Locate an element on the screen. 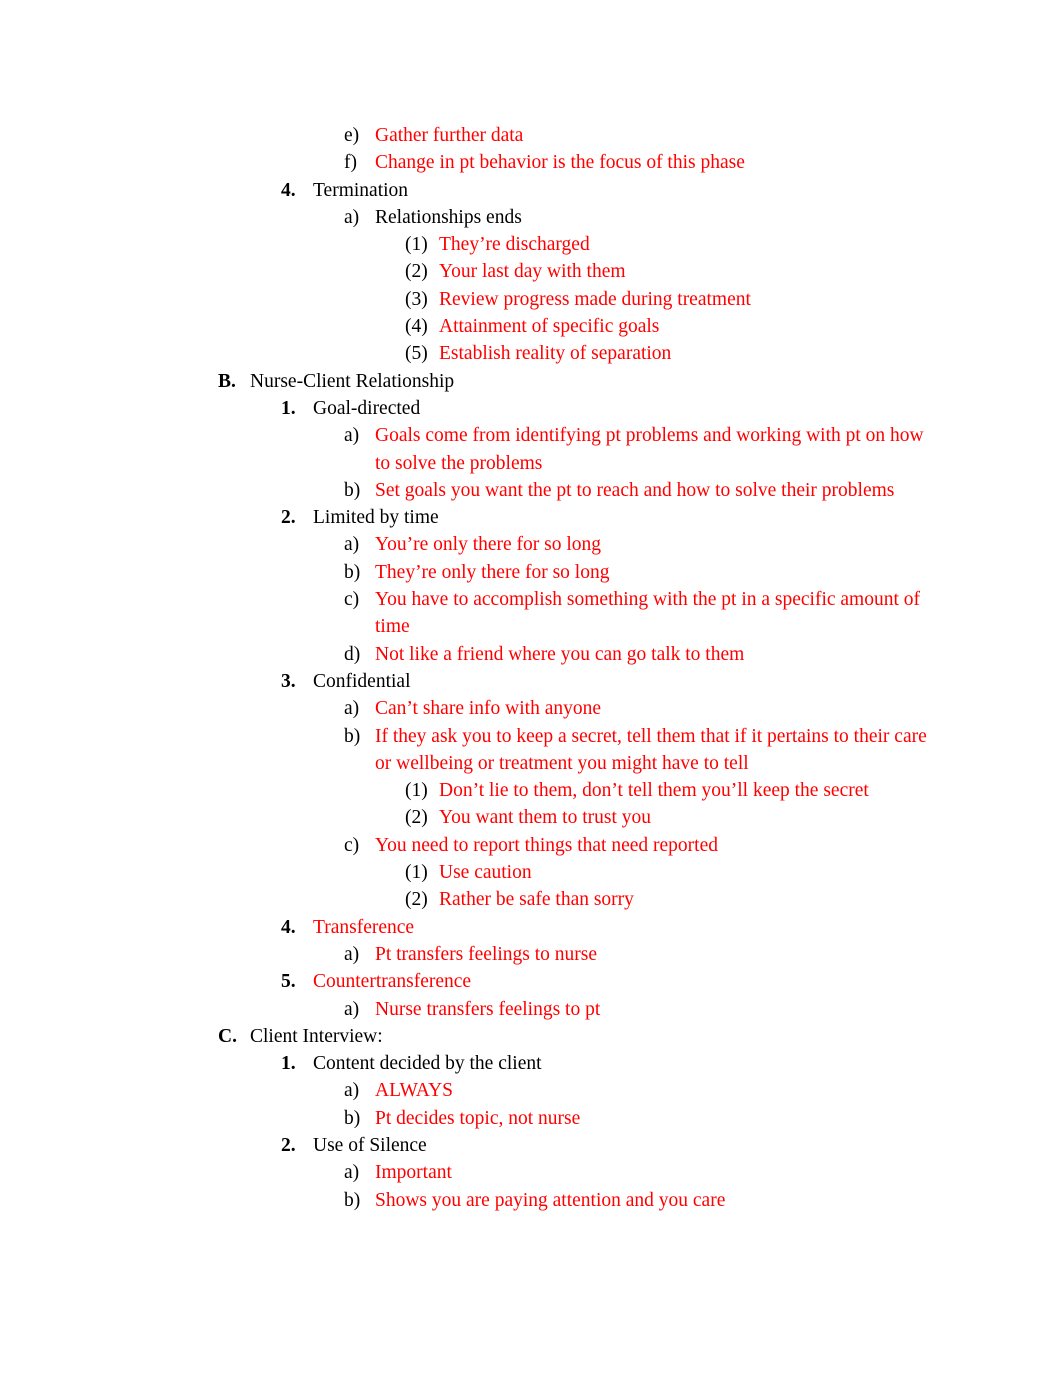  outline-item-text: Confidential is located at coordinates (362, 681).